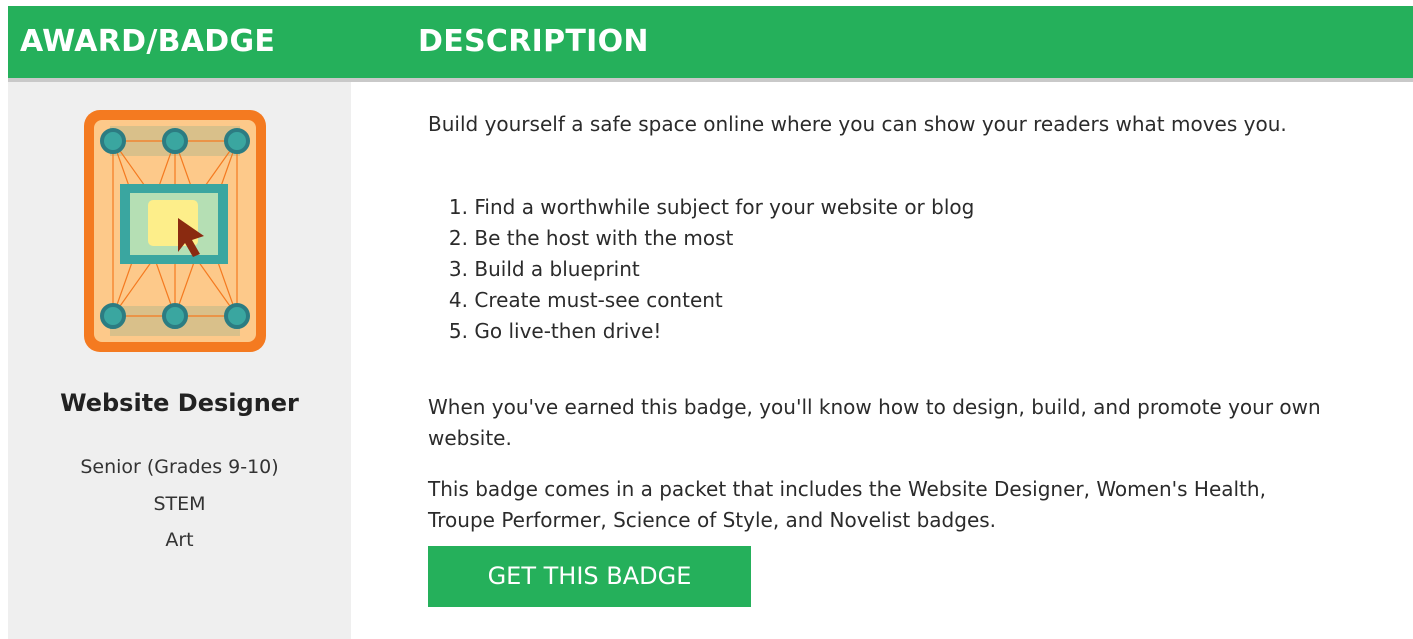  What do you see at coordinates (179, 540) in the screenshot?
I see `badge-category-art: Art` at bounding box center [179, 540].